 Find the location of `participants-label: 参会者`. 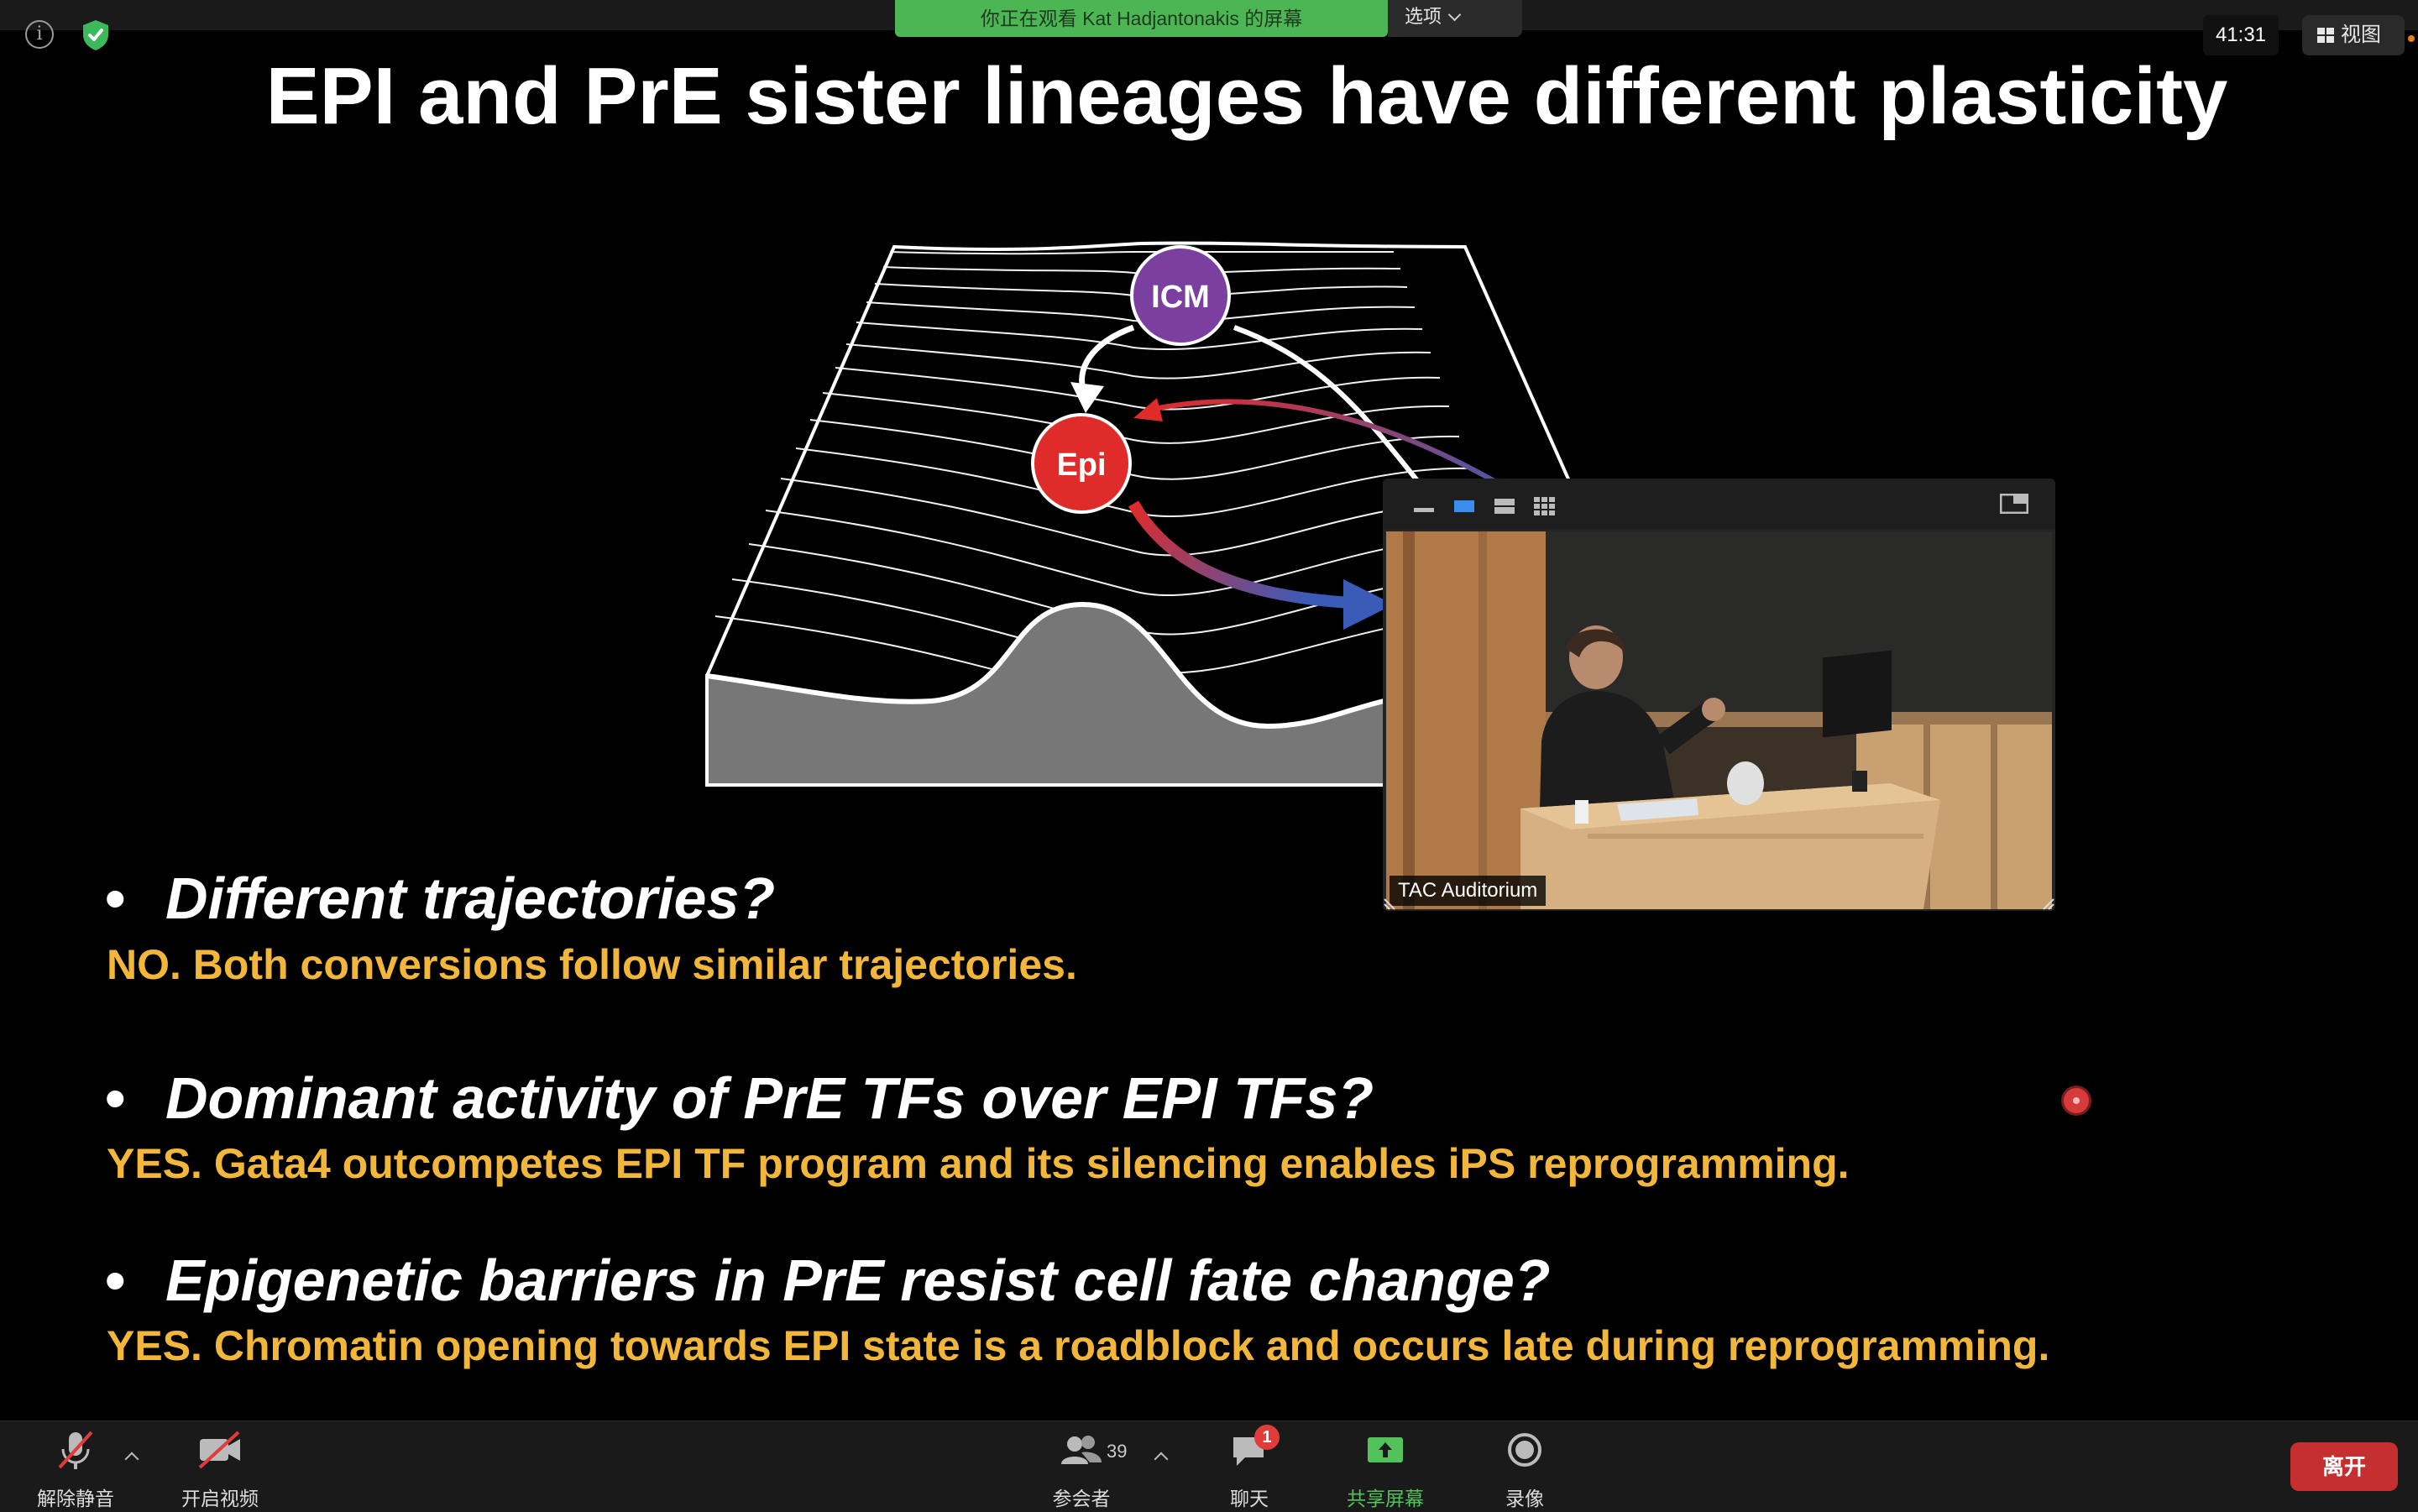

participants-label: 参会者 is located at coordinates (1081, 1498).